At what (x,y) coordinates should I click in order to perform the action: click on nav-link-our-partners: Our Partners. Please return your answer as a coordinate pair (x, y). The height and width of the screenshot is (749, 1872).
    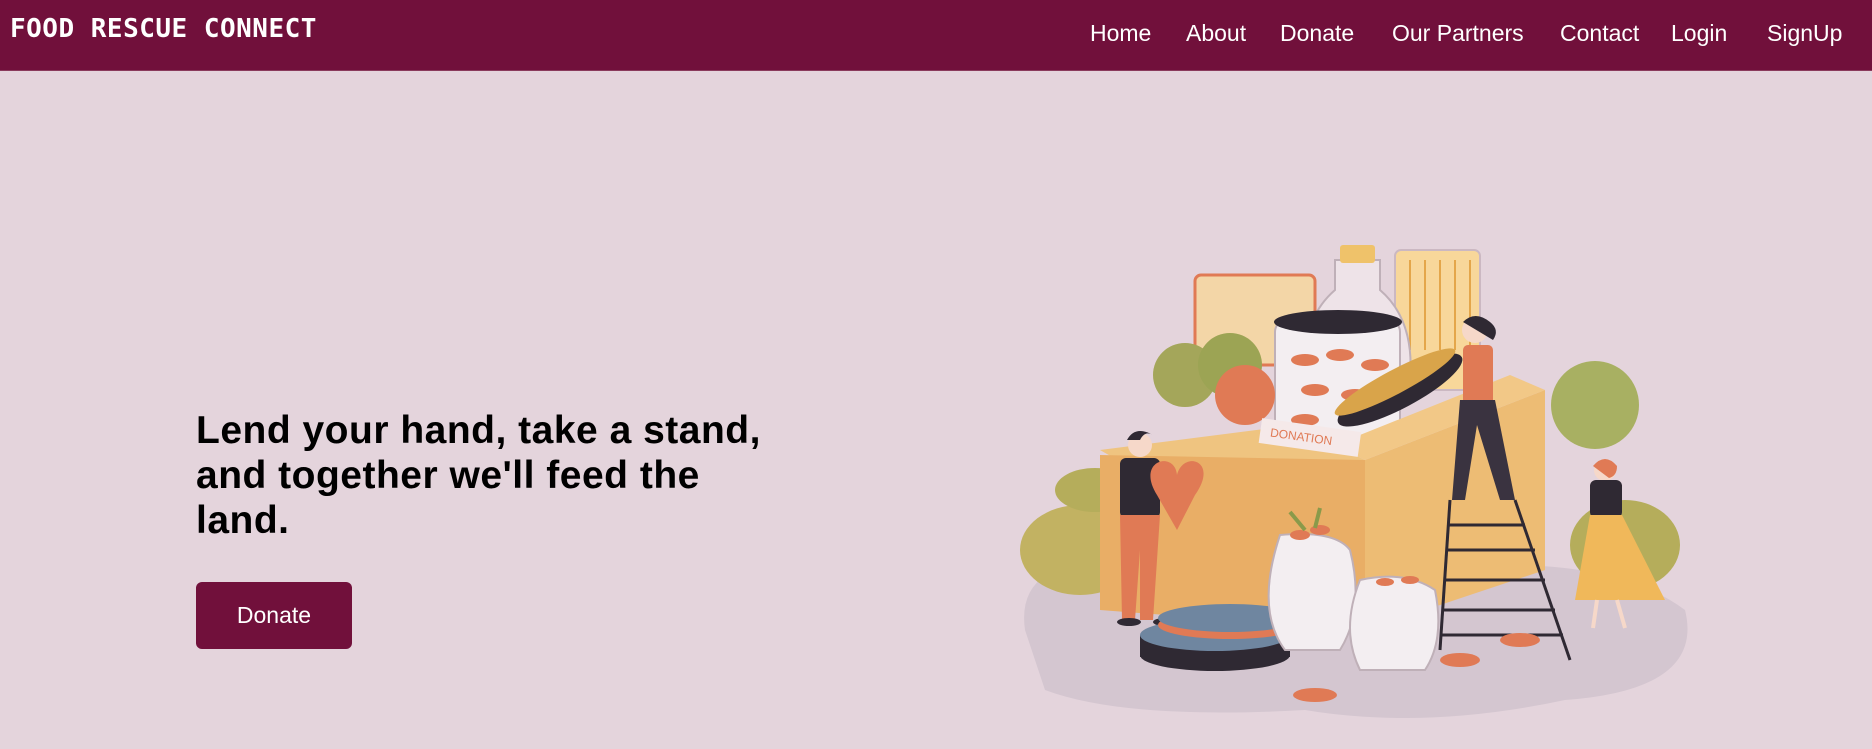
    Looking at the image, I should click on (1458, 33).